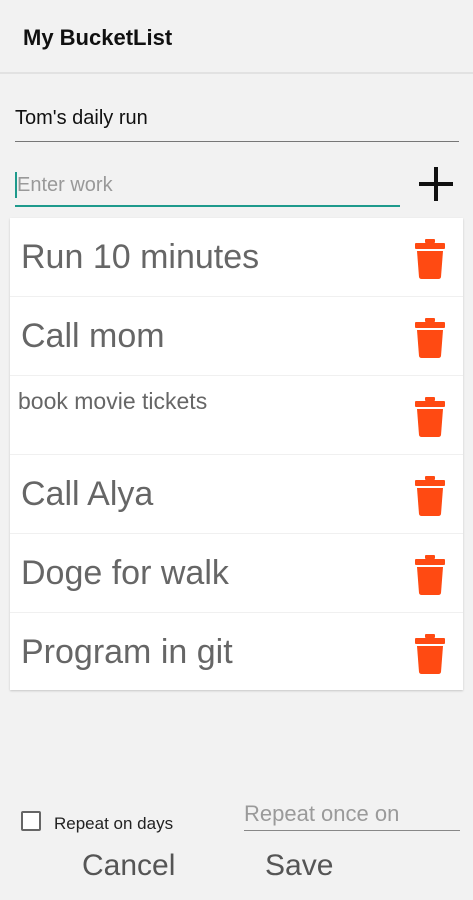  I want to click on repeat-on-days-checkbox, so click(31, 821).